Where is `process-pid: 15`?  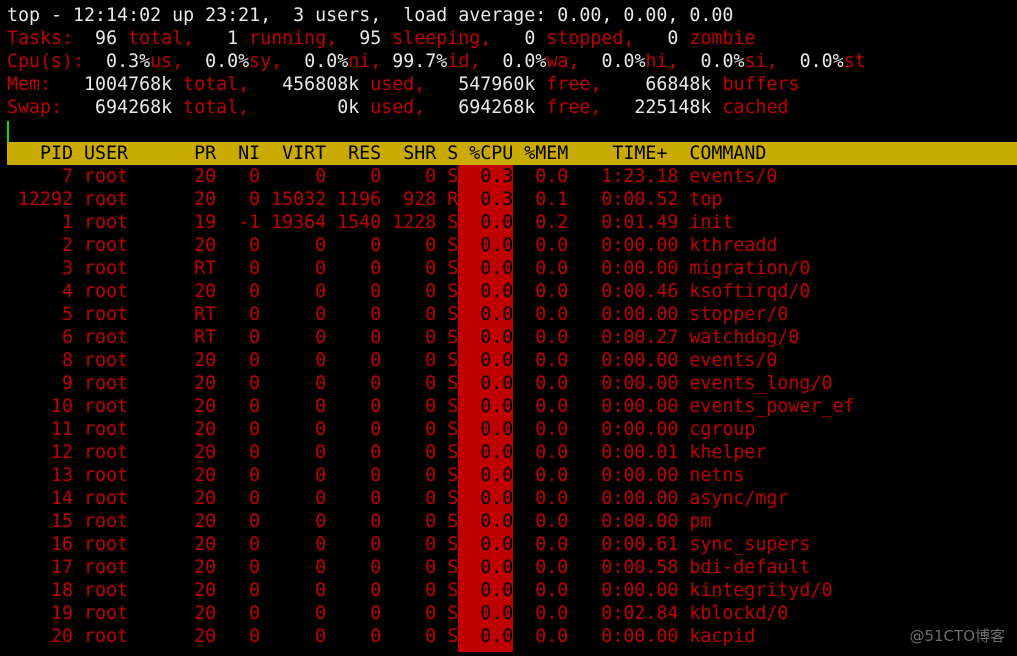
process-pid: 15 is located at coordinates (62, 521).